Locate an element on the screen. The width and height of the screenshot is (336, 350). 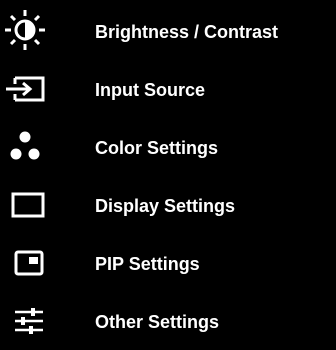
input-source-icon is located at coordinates (25, 88).